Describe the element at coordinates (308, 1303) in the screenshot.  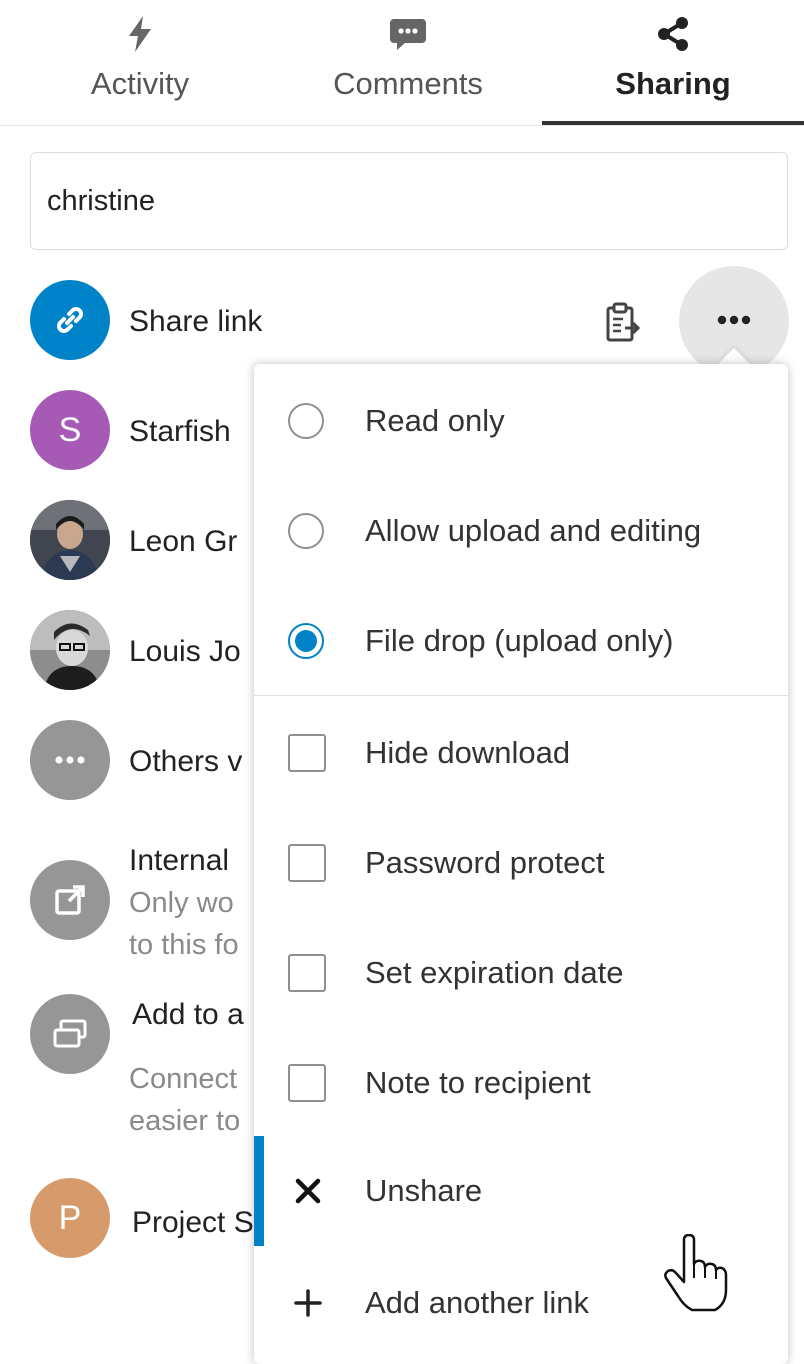
I see `plus-icon` at that location.